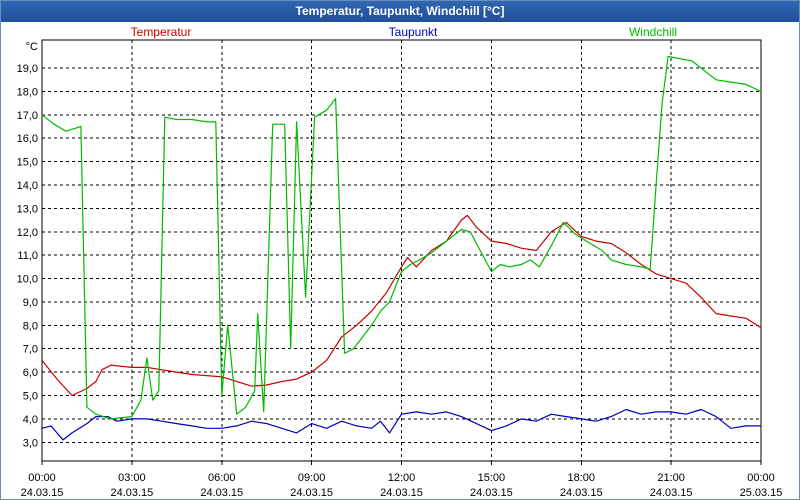 This screenshot has width=800, height=500. I want to click on x-tick-time: 06:00, so click(222, 478).